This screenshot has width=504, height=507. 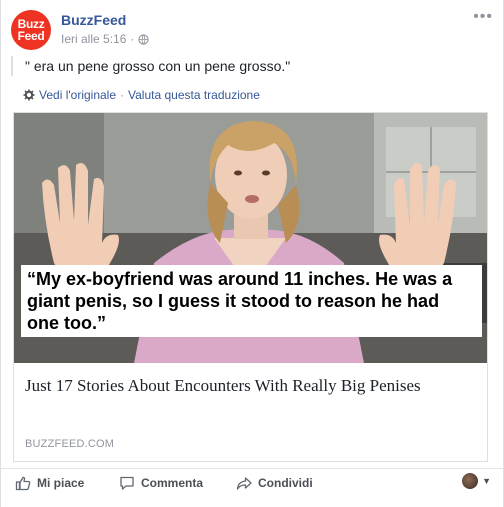 What do you see at coordinates (70, 444) in the screenshot?
I see `card-domain: BUZZFEED.COM` at bounding box center [70, 444].